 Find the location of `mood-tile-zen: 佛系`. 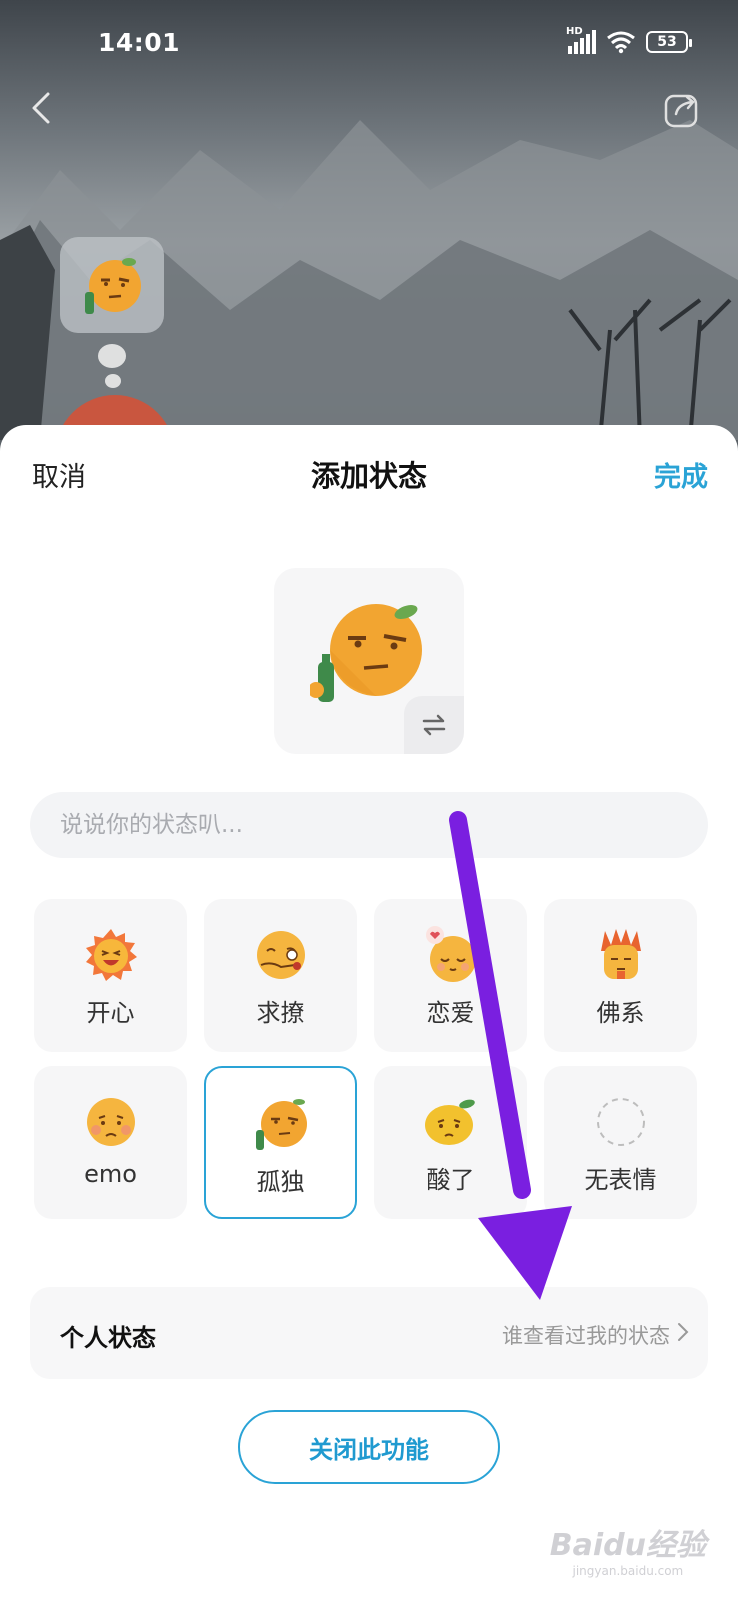

mood-tile-zen: 佛系 is located at coordinates (620, 975).